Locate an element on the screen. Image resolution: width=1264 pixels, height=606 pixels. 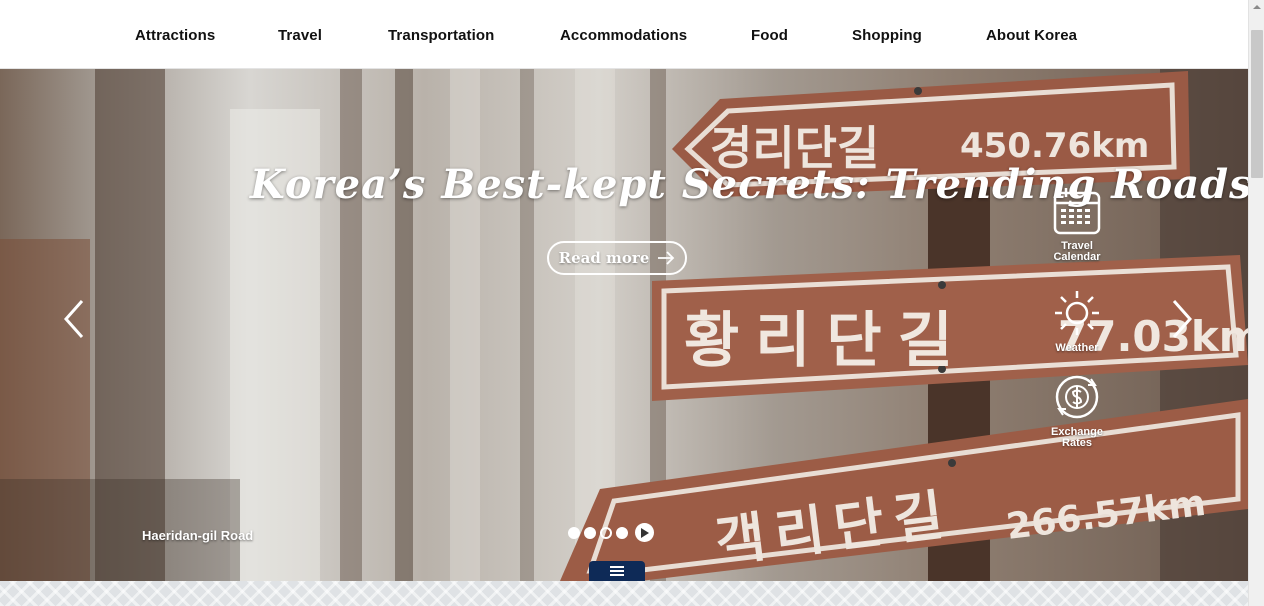
quick-link-label: Exchange Rates is located at coordinates (1077, 437).